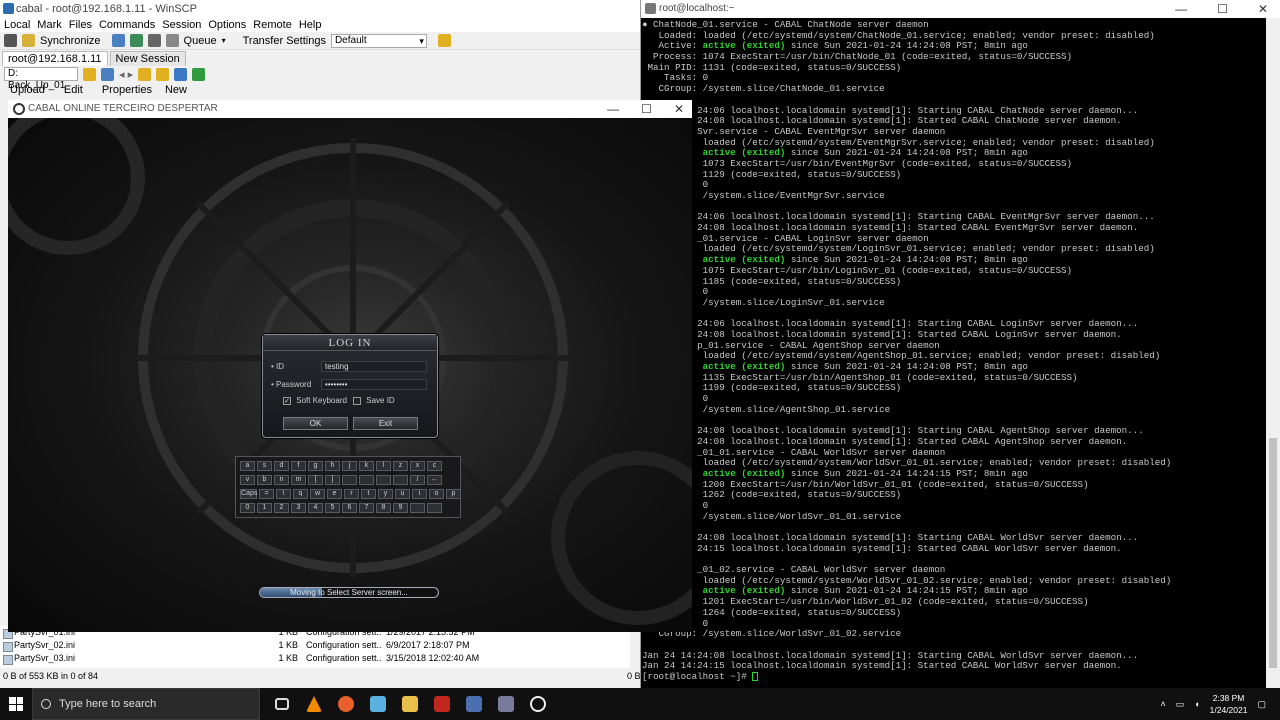 This screenshot has height=720, width=1280. What do you see at coordinates (172, 40) in the screenshot?
I see `gear-icon` at bounding box center [172, 40].